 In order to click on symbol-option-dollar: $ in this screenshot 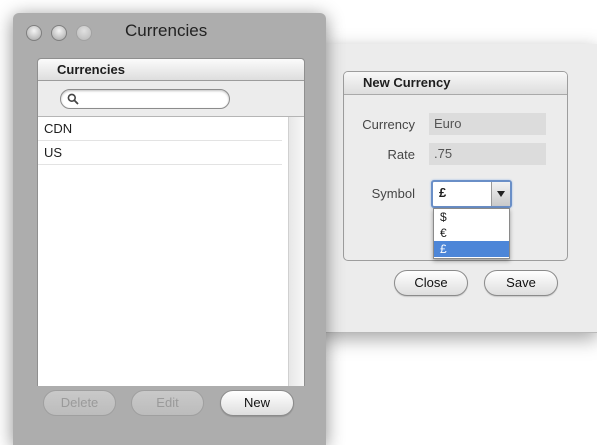, I will do `click(471, 217)`.